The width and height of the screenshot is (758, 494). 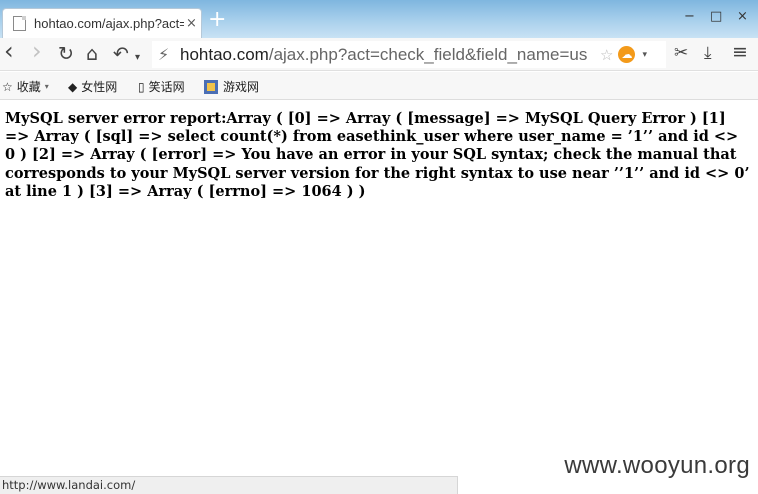 I want to click on scissors-icon: ✂, so click(x=681, y=53).